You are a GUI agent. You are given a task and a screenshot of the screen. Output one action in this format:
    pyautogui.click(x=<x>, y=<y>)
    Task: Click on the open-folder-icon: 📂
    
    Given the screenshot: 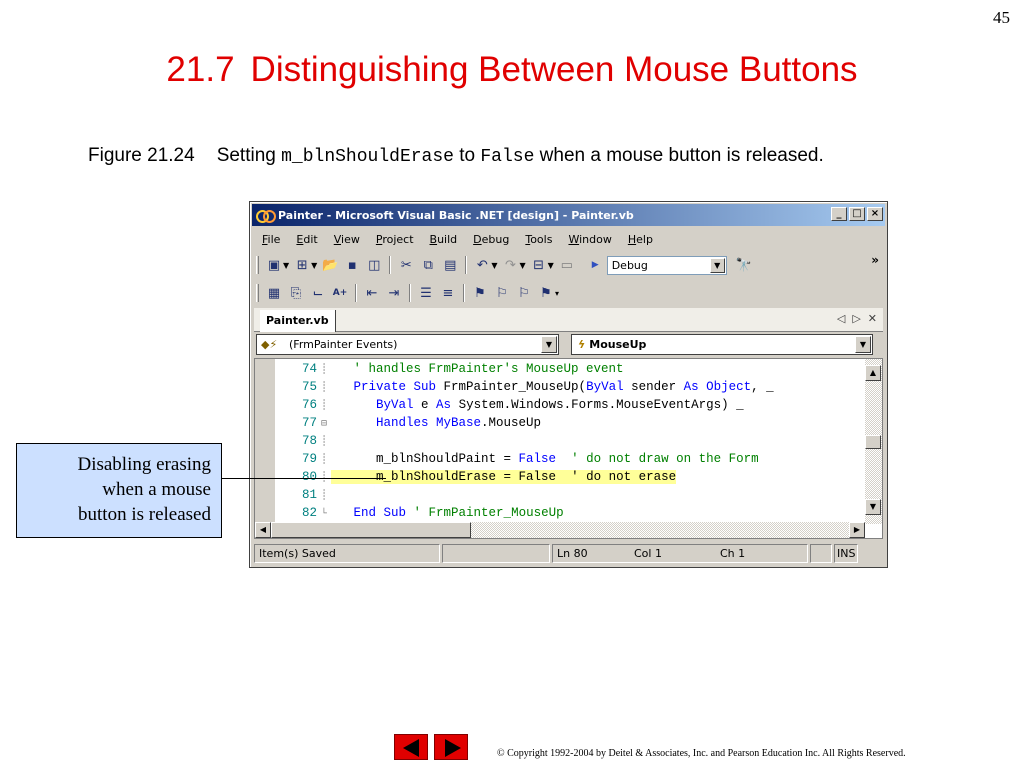 What is the action you would take?
    pyautogui.click(x=330, y=265)
    